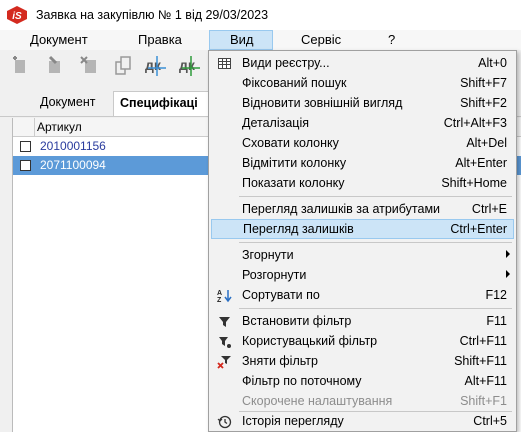 This screenshot has width=521, height=432. What do you see at coordinates (362, 63) in the screenshot?
I see `menu-item-registry-views: Види реєстру... Alt+0` at bounding box center [362, 63].